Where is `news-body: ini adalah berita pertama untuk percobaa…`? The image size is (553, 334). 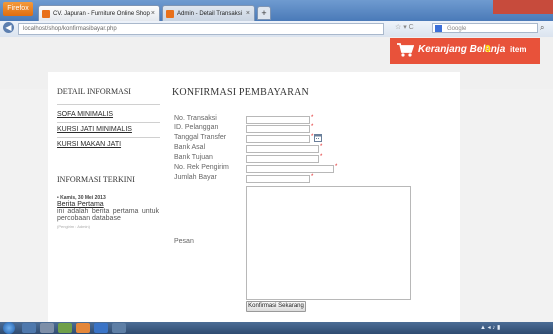 news-body: ini adalah berita pertama untuk percobaa… is located at coordinates (108, 215).